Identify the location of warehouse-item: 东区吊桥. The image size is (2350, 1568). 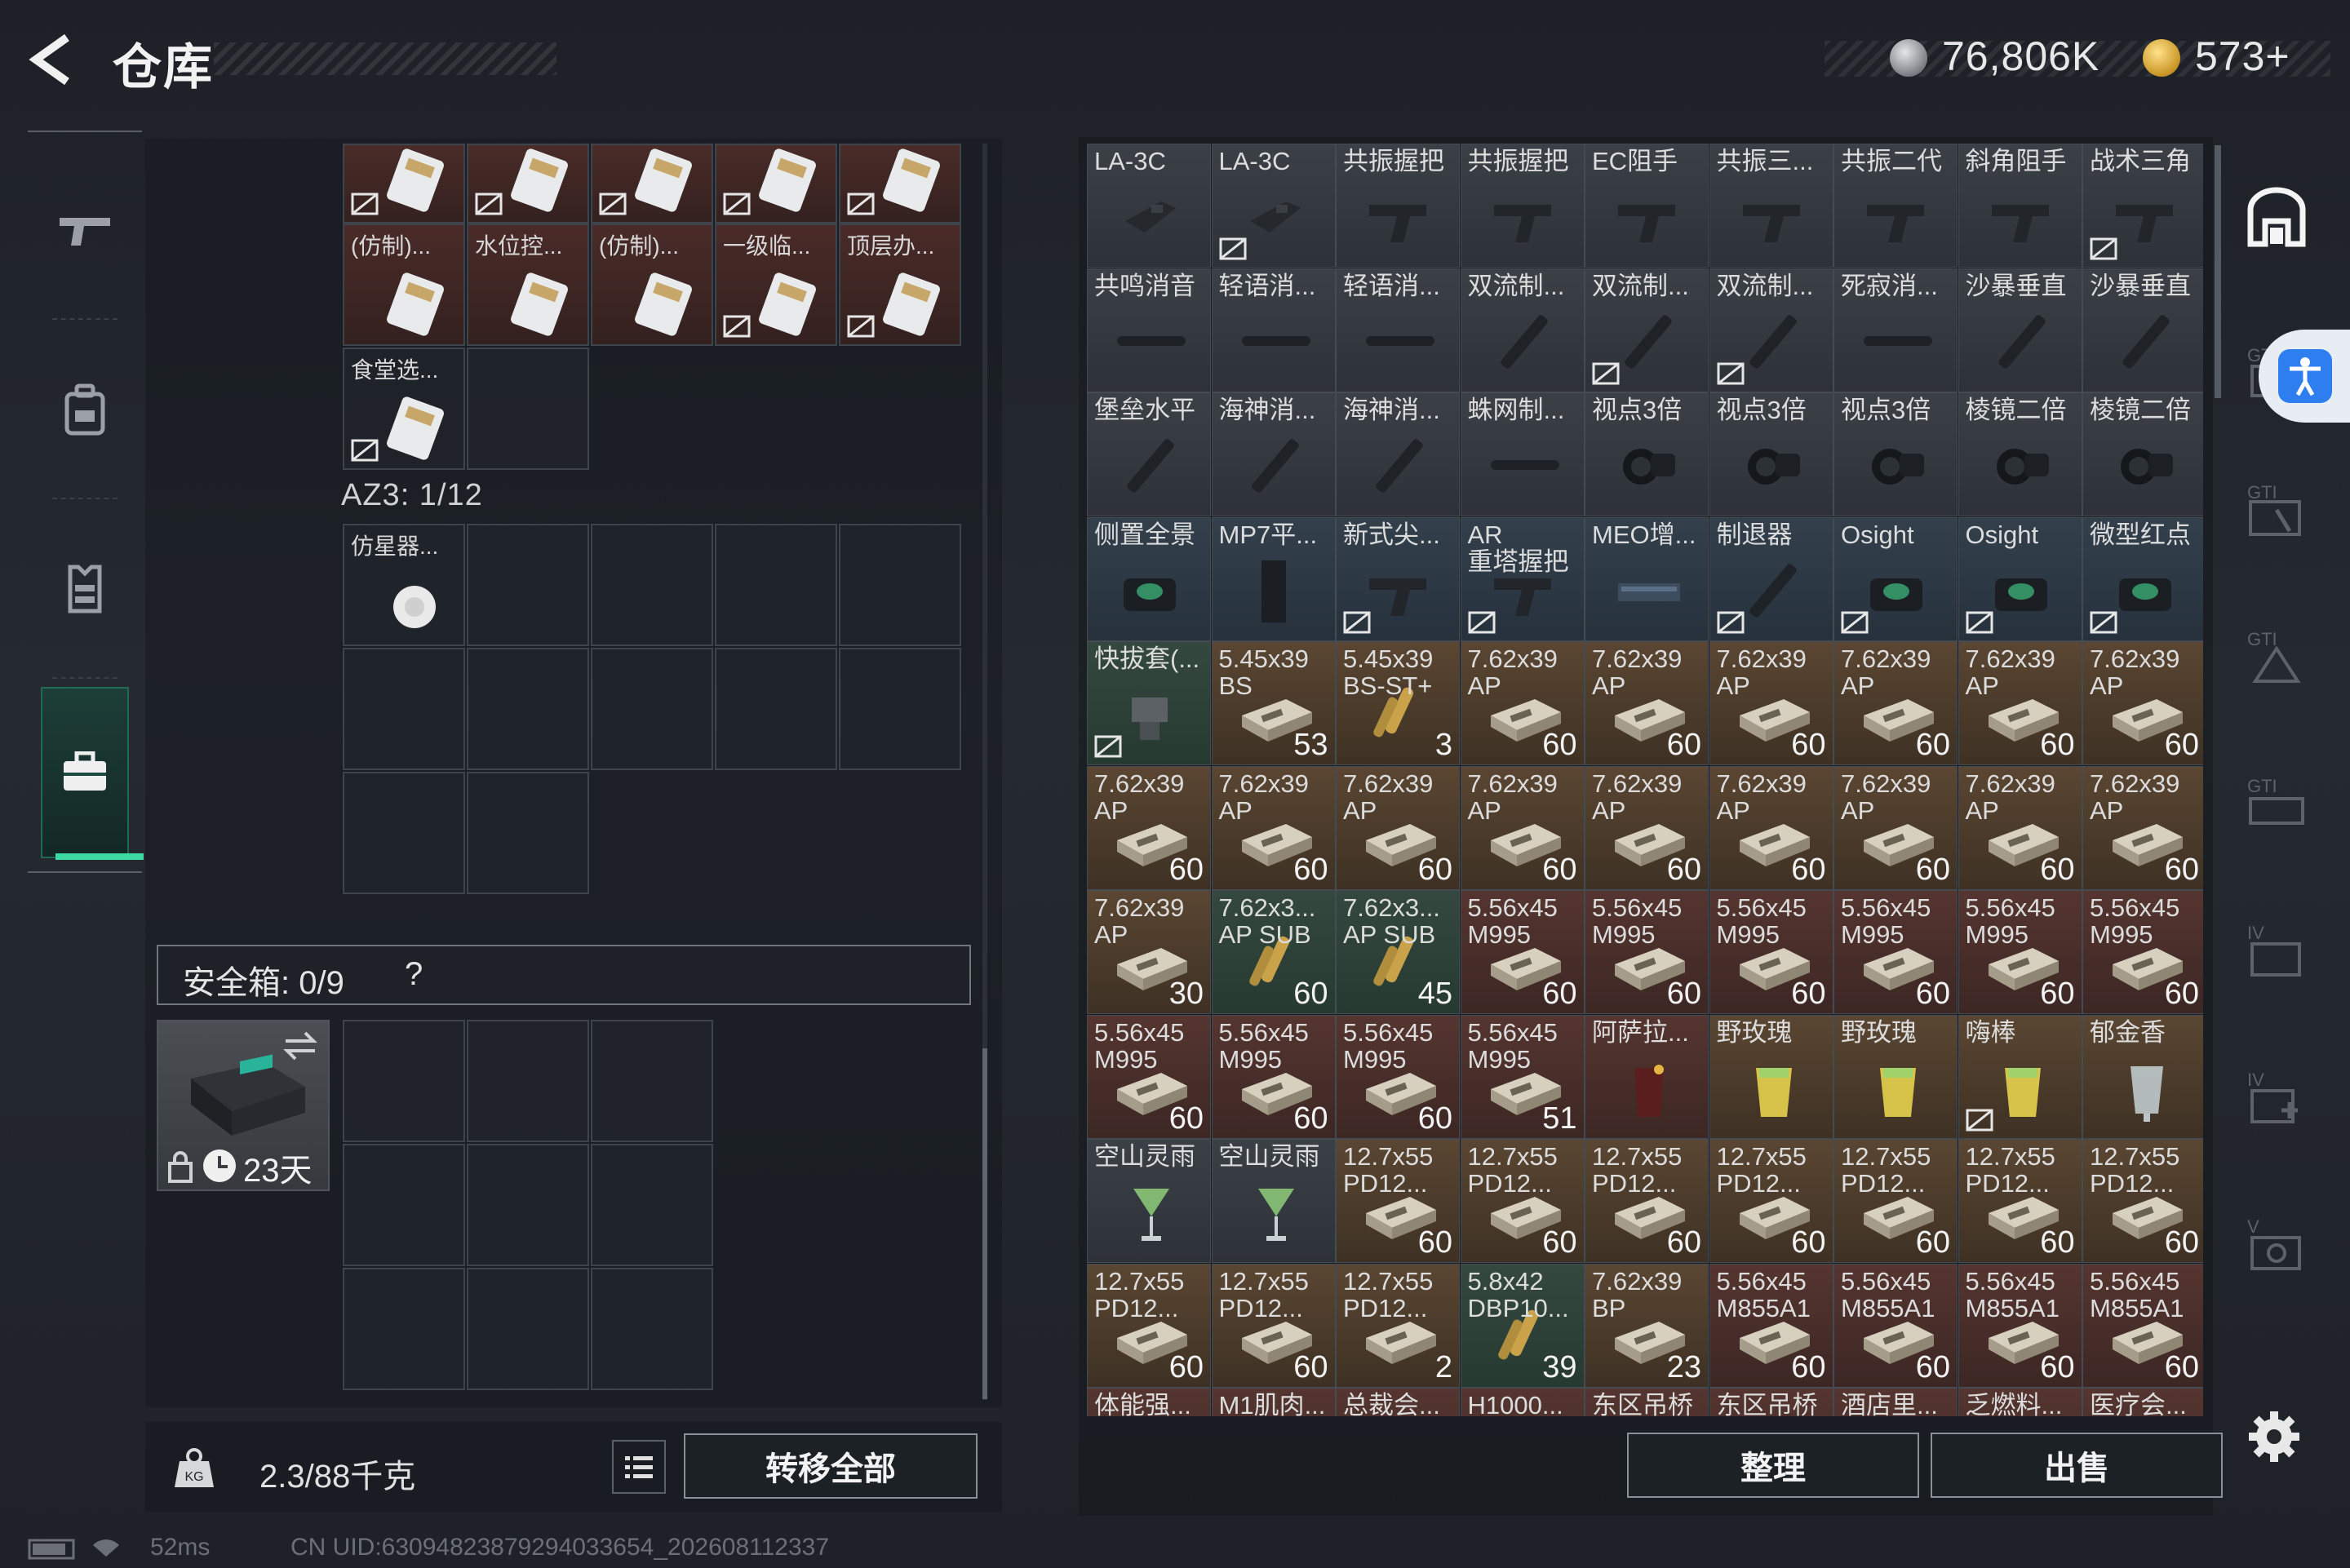
(1647, 1402).